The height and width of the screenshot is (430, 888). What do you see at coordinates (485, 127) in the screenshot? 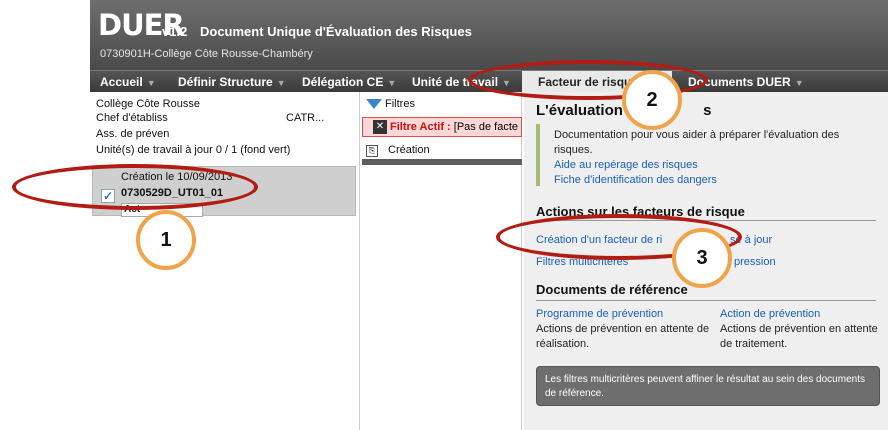
I see `active-filter-value: [Pas de facte` at bounding box center [485, 127].